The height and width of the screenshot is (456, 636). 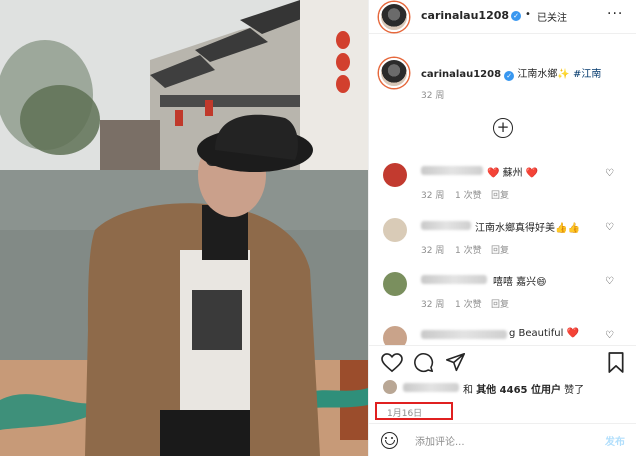 What do you see at coordinates (513, 173) in the screenshot?
I see `comment-text: ❤️ 蘇州 ❤️` at bounding box center [513, 173].